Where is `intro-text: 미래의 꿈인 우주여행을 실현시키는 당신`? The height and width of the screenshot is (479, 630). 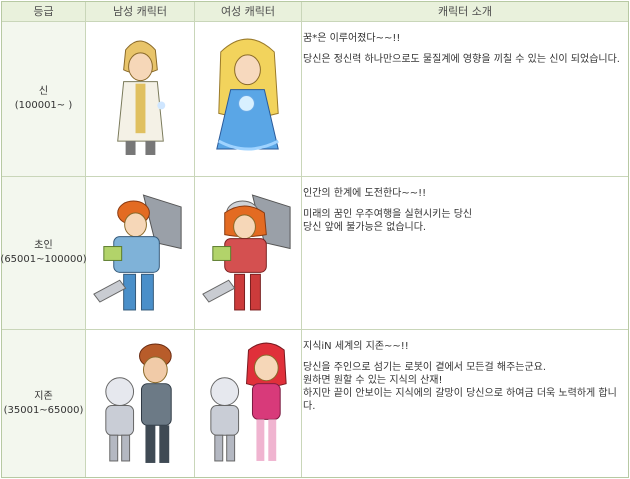
intro-text: 미래의 꿈인 우주여행을 실현시키는 당신 is located at coordinates (388, 214).